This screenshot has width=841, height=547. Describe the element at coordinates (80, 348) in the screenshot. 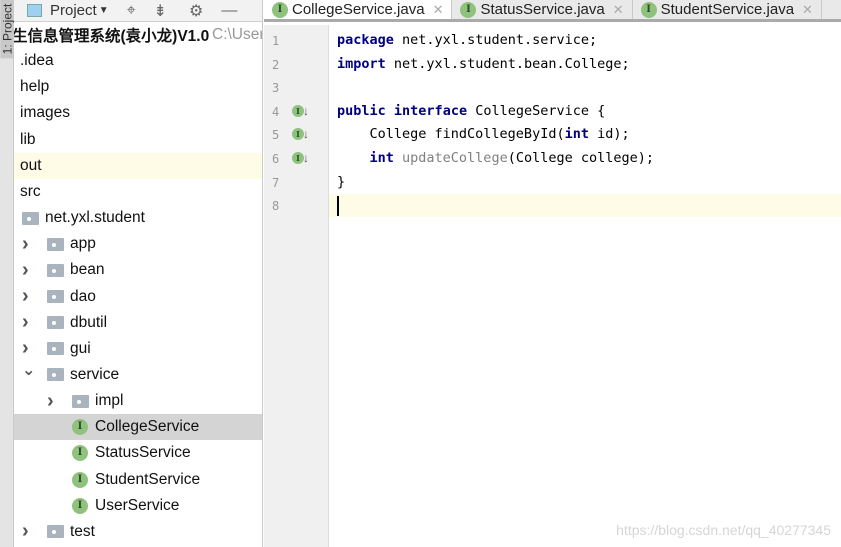

I see `tree-item-label: gui` at that location.